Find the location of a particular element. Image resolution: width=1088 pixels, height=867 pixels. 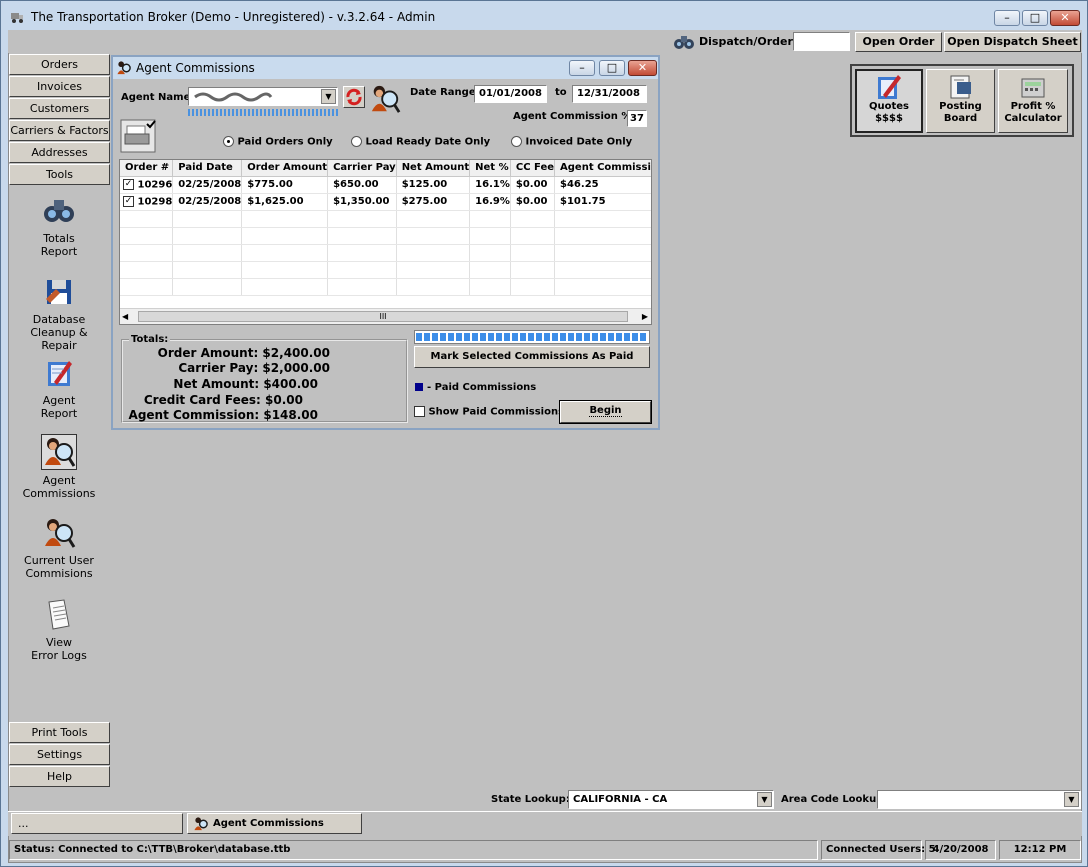

scrollbar-thumb: III is located at coordinates (383, 316).